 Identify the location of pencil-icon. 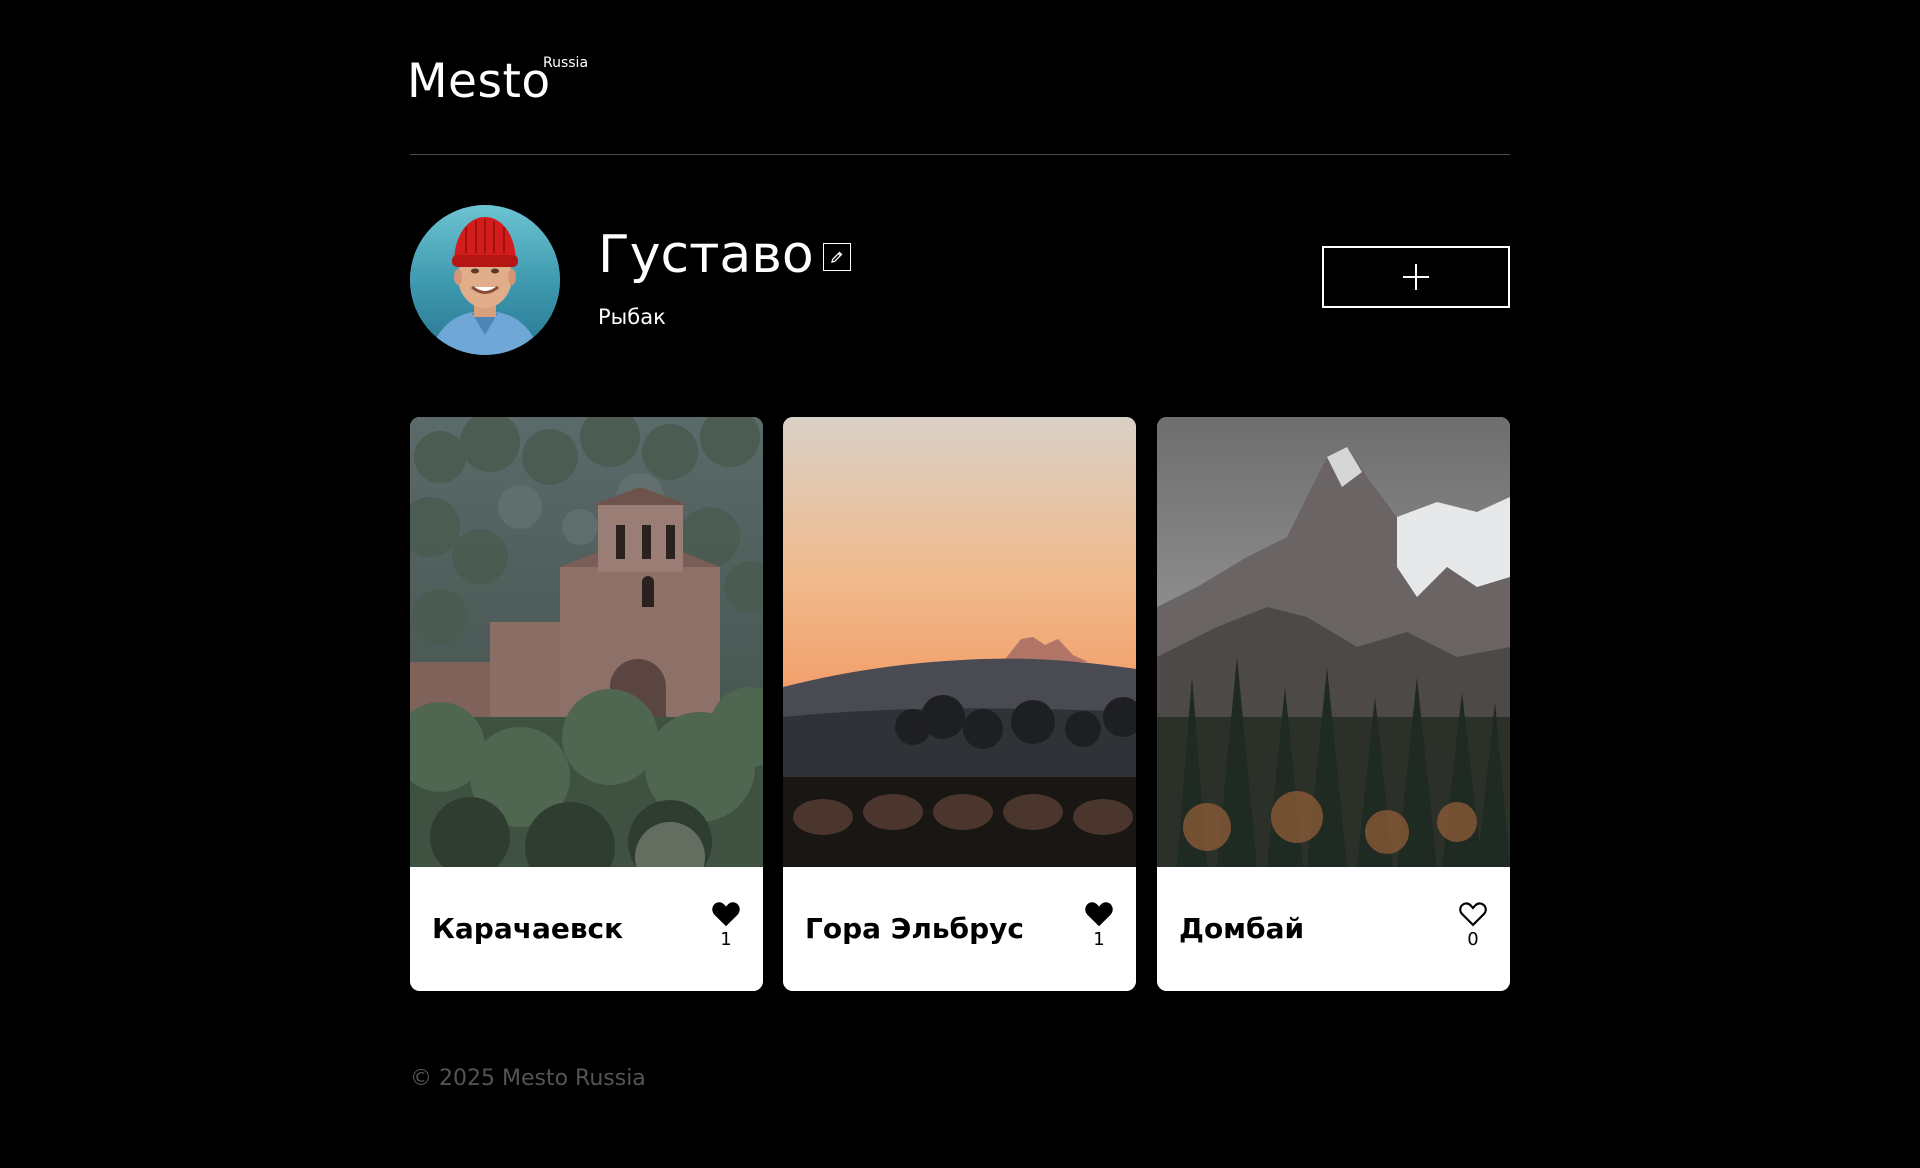
(837, 257).